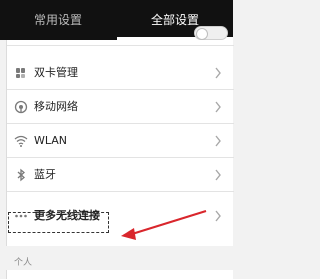 This screenshot has height=279, width=320. What do you see at coordinates (120, 73) in the screenshot?
I see `list-item-dual-sim: 双卡管理` at bounding box center [120, 73].